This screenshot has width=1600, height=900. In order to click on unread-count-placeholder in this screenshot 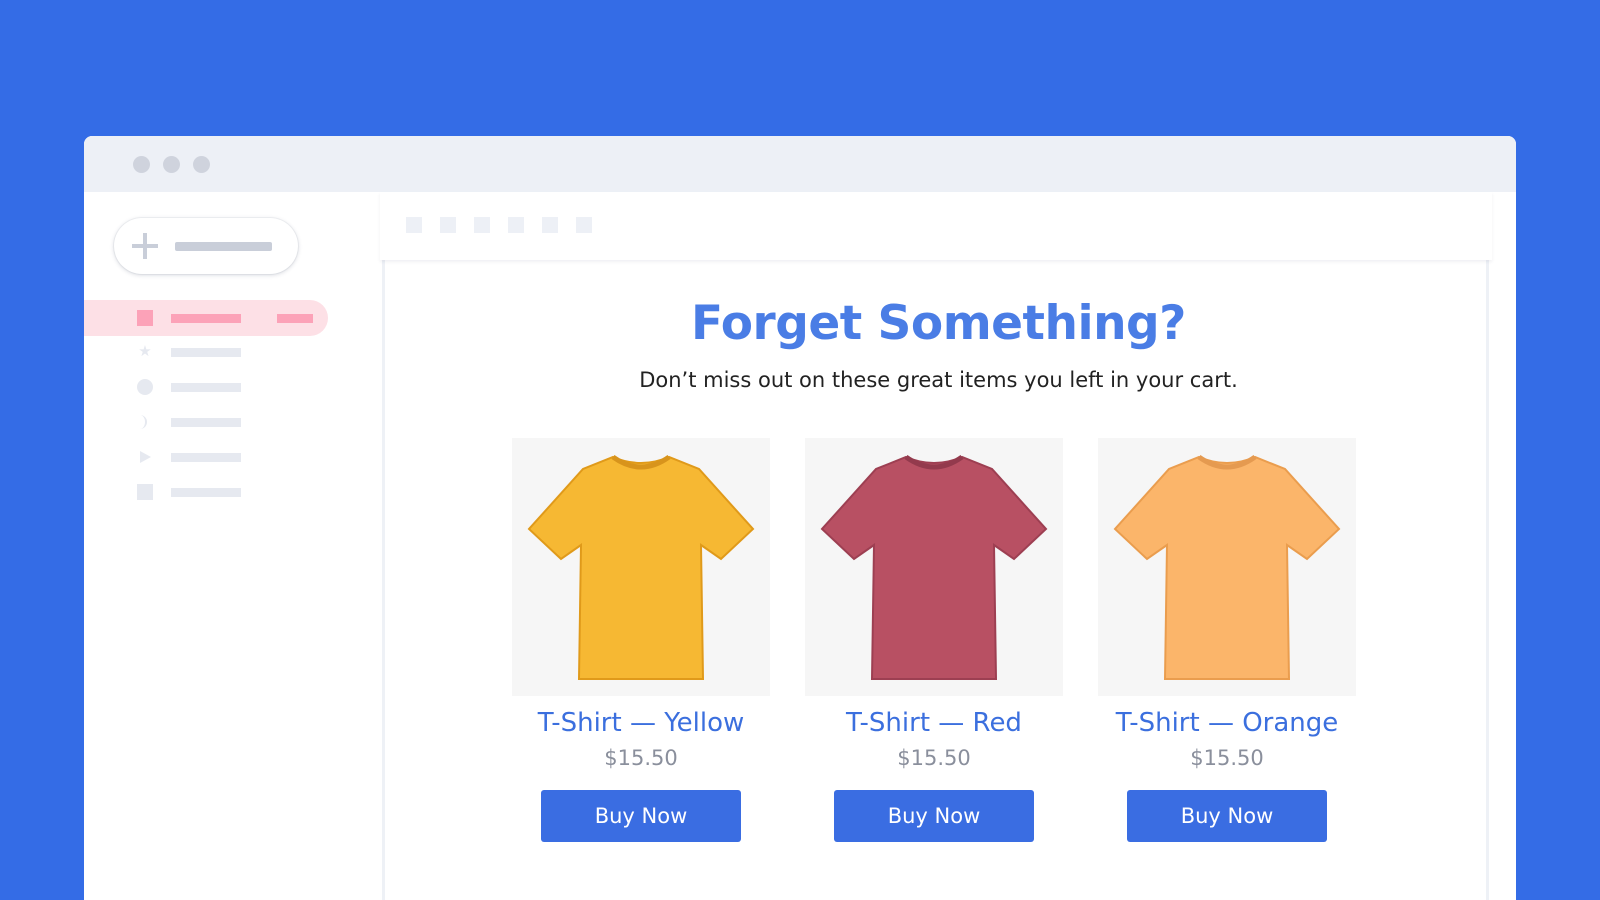, I will do `click(295, 318)`.